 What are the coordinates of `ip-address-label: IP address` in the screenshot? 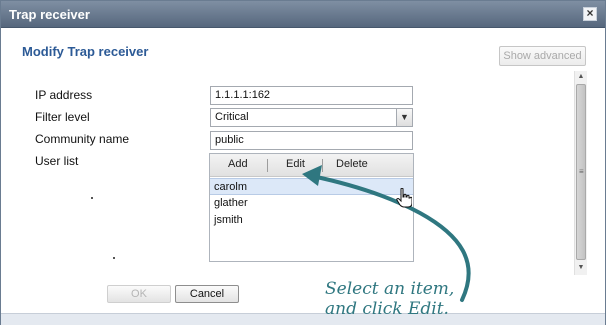 It's located at (64, 95).